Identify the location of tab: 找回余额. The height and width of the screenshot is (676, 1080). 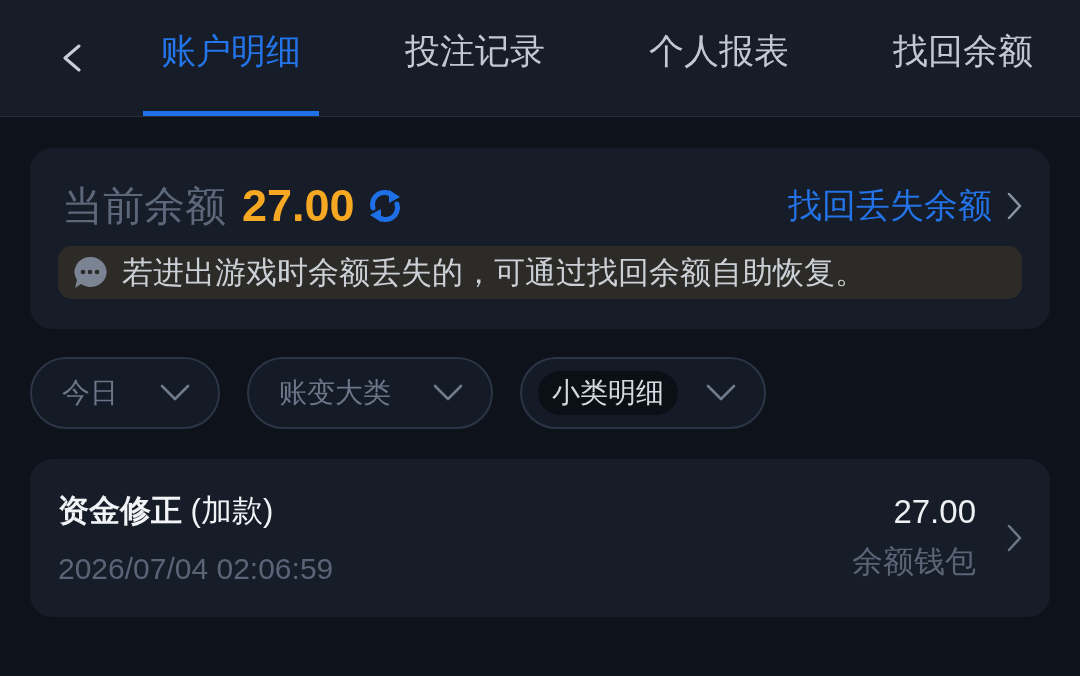
(963, 58).